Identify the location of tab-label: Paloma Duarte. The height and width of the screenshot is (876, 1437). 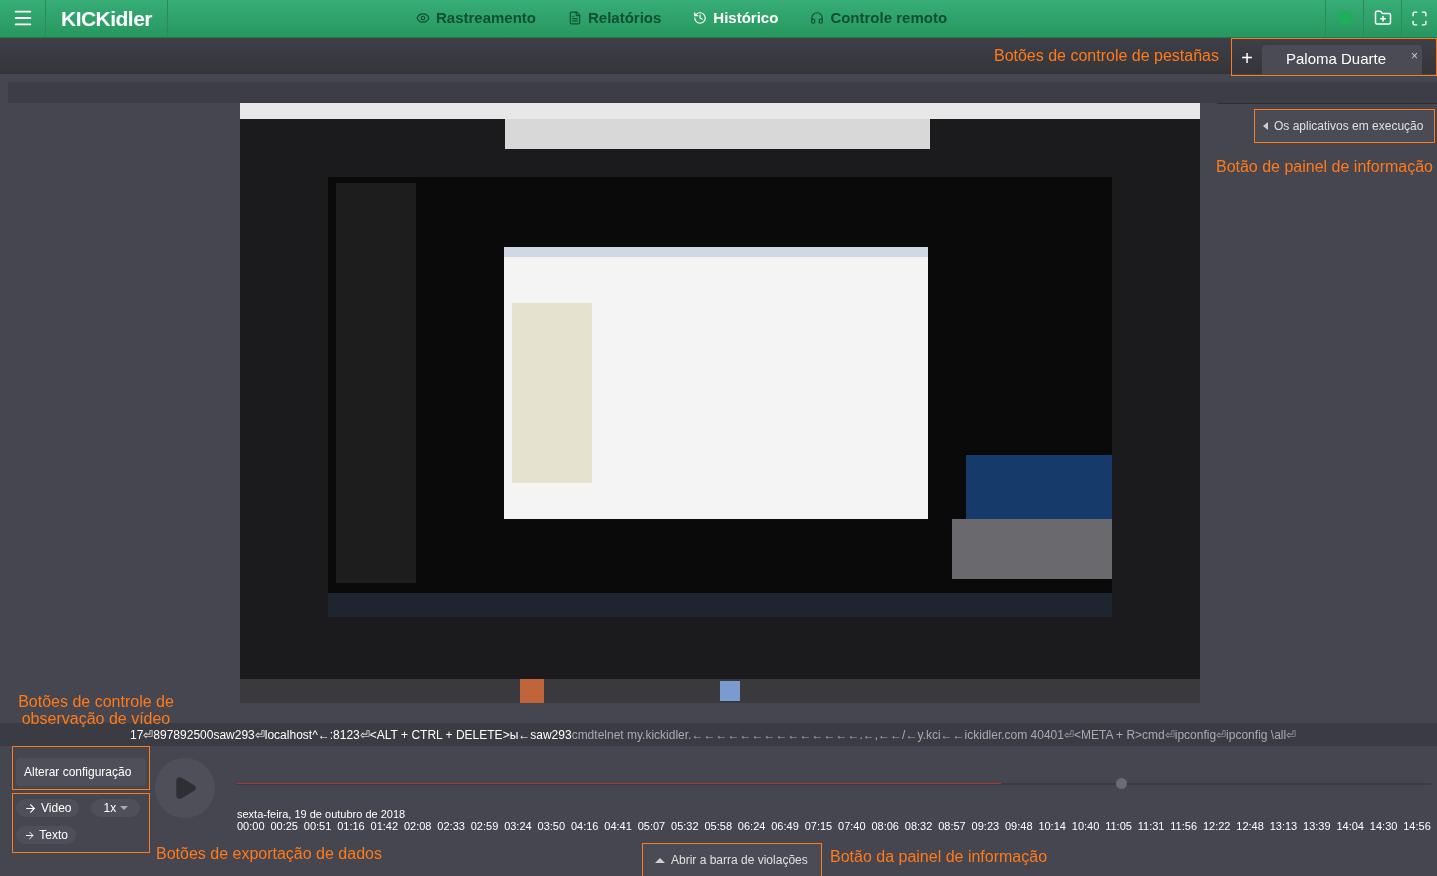
(1337, 59).